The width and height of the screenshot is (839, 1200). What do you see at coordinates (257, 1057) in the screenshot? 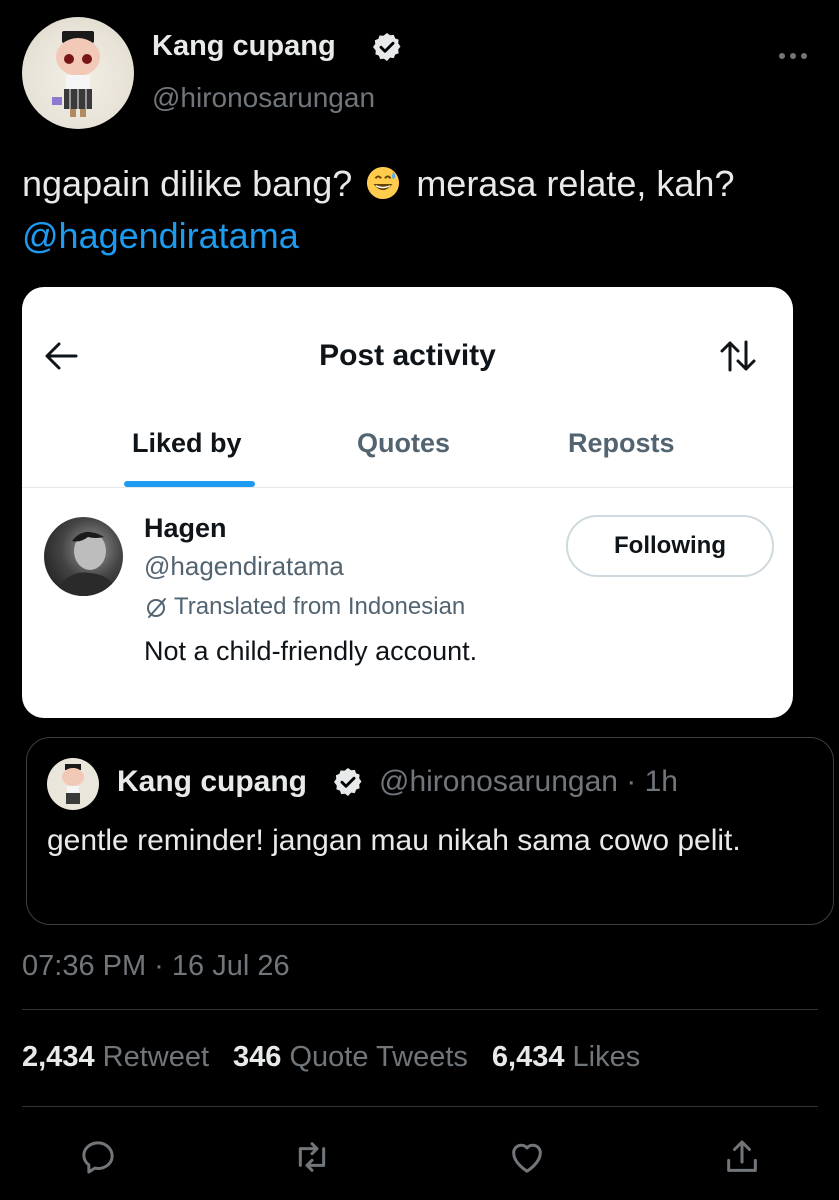
I see `quotes-count: 346` at bounding box center [257, 1057].